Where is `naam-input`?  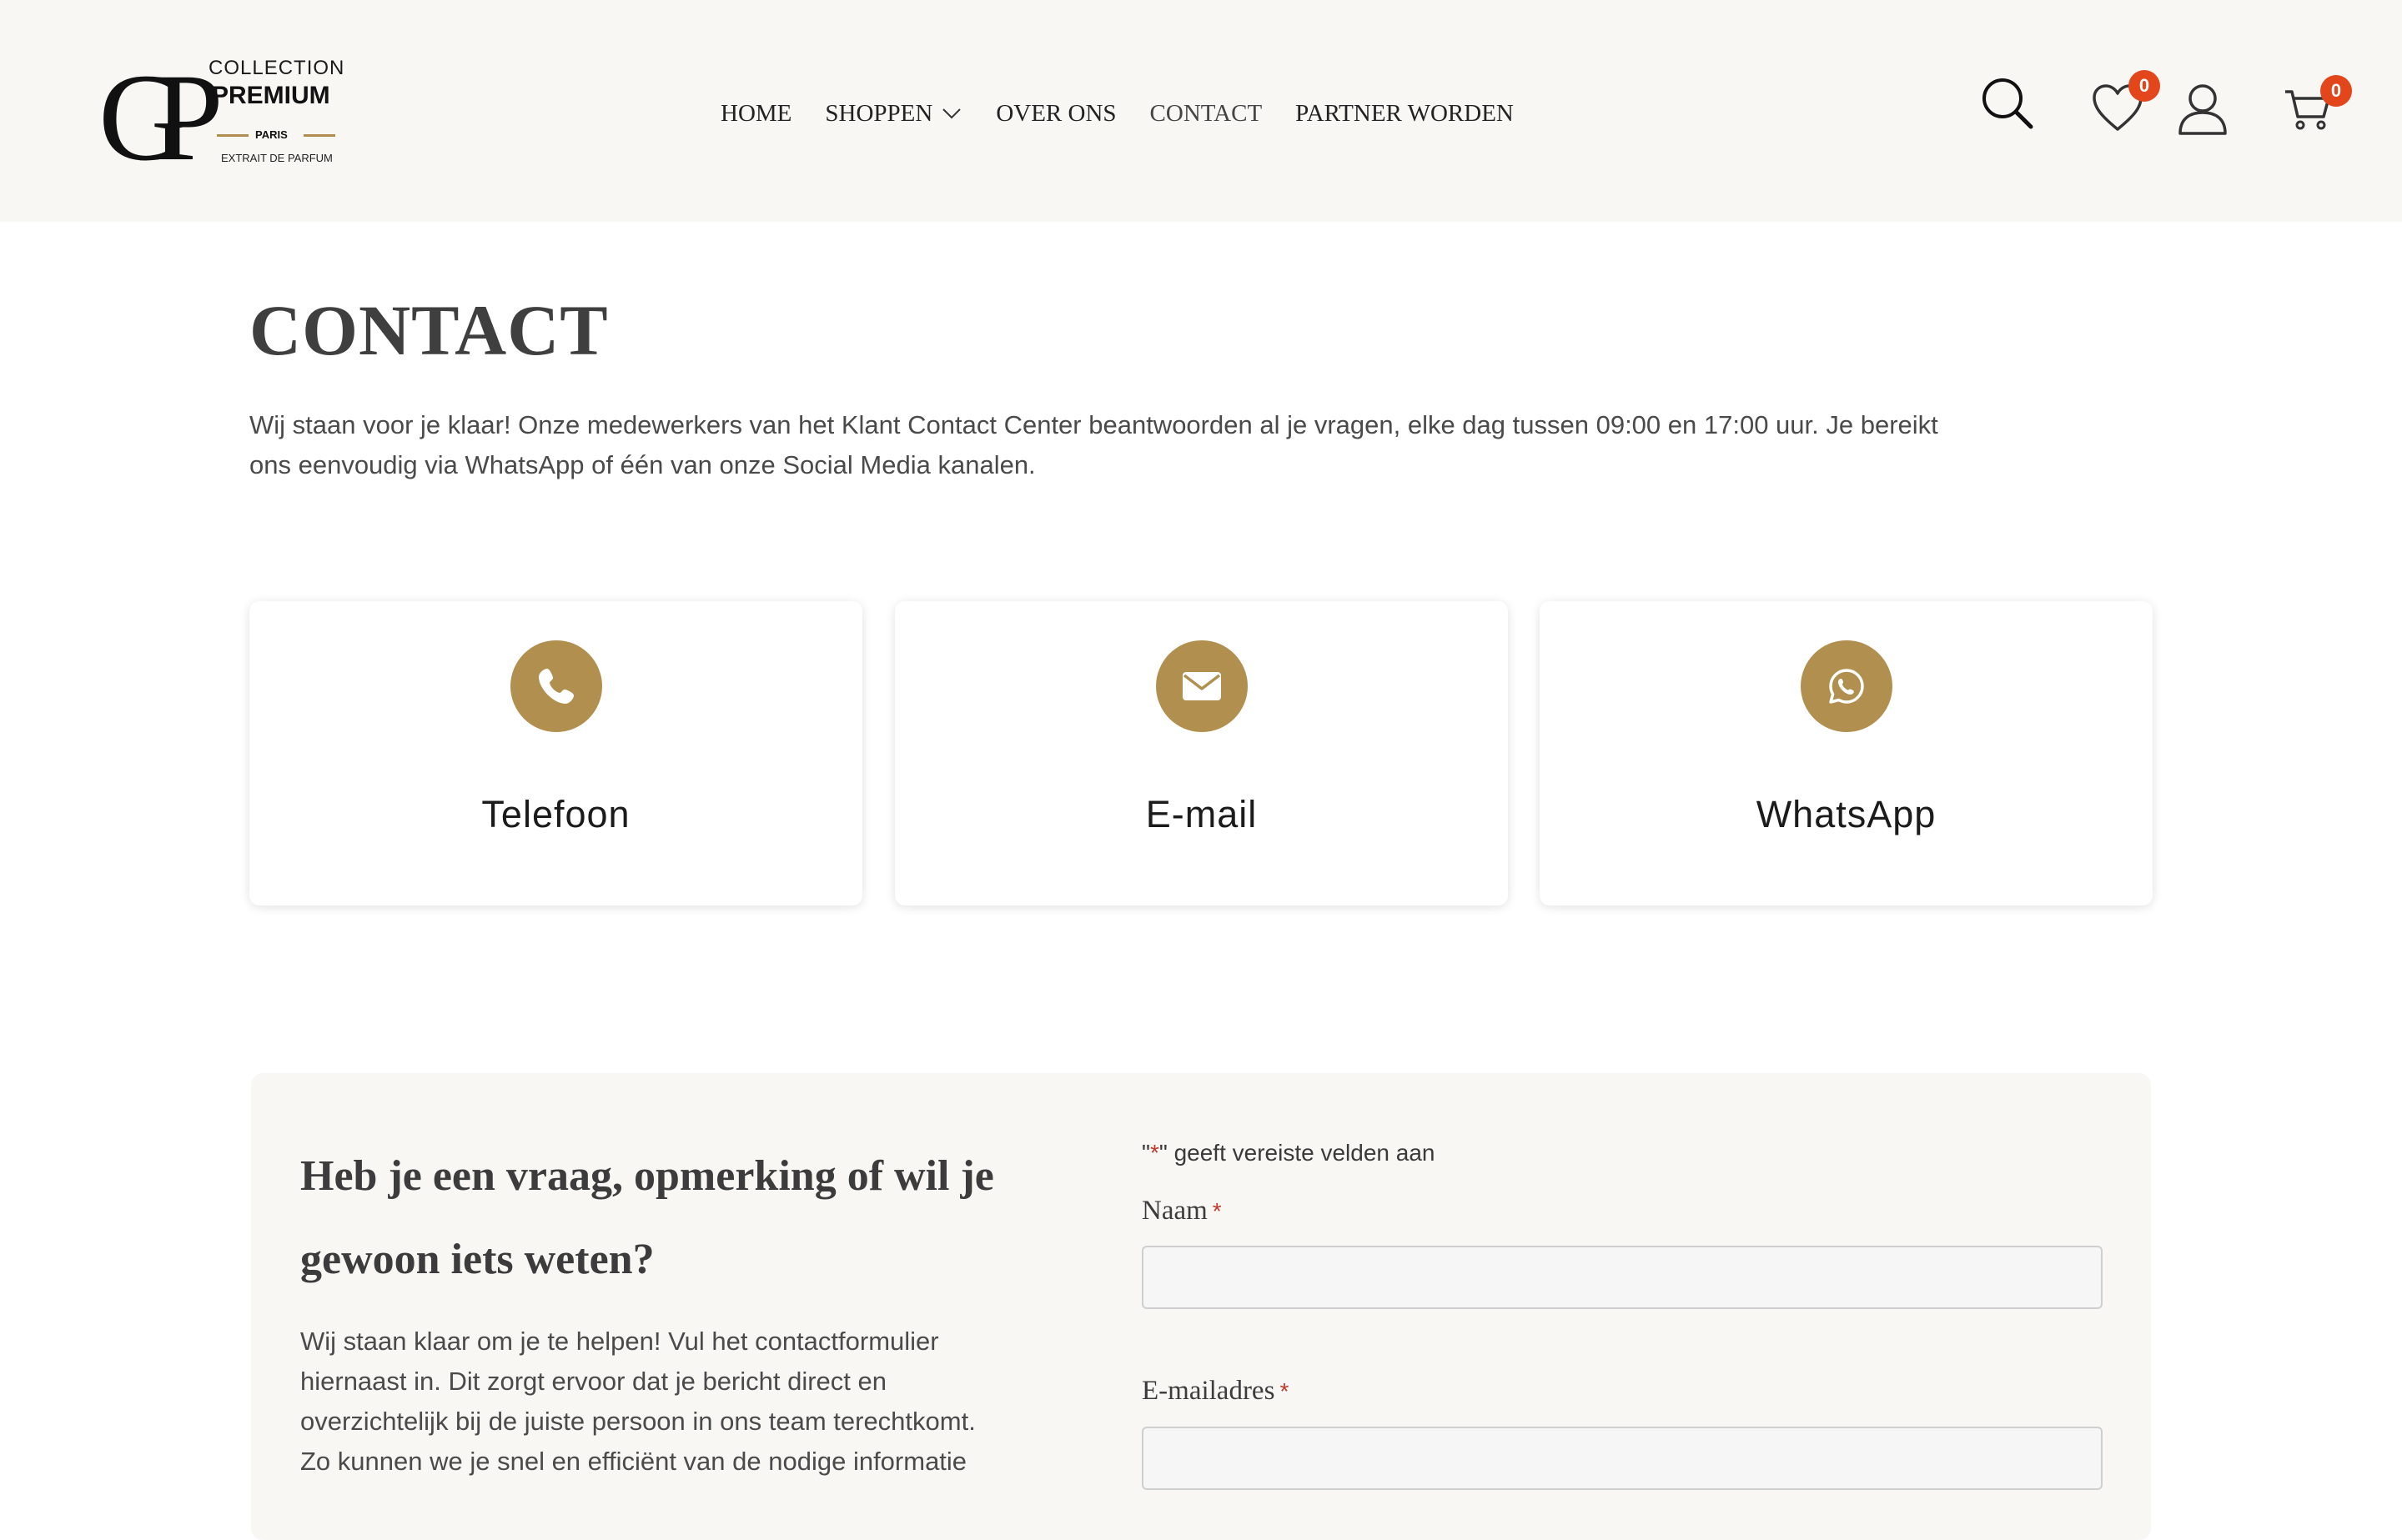 naam-input is located at coordinates (1623, 1277).